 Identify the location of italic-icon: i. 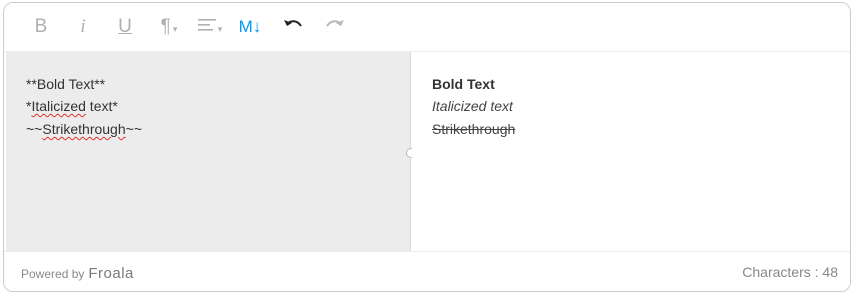
(83, 26).